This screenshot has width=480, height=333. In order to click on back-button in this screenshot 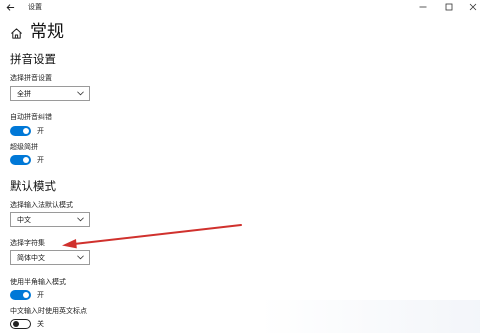, I will do `click(10, 7)`.